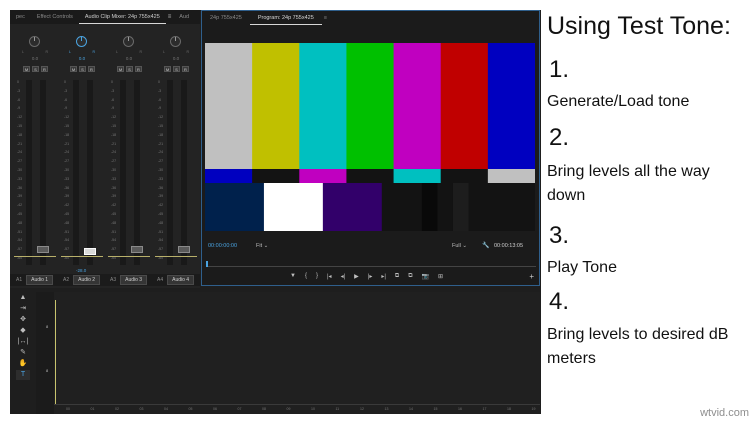 This screenshot has width=755, height=425. Describe the element at coordinates (23, 309) in the screenshot. I see `track-select-tool-icon: ⇥` at that location.